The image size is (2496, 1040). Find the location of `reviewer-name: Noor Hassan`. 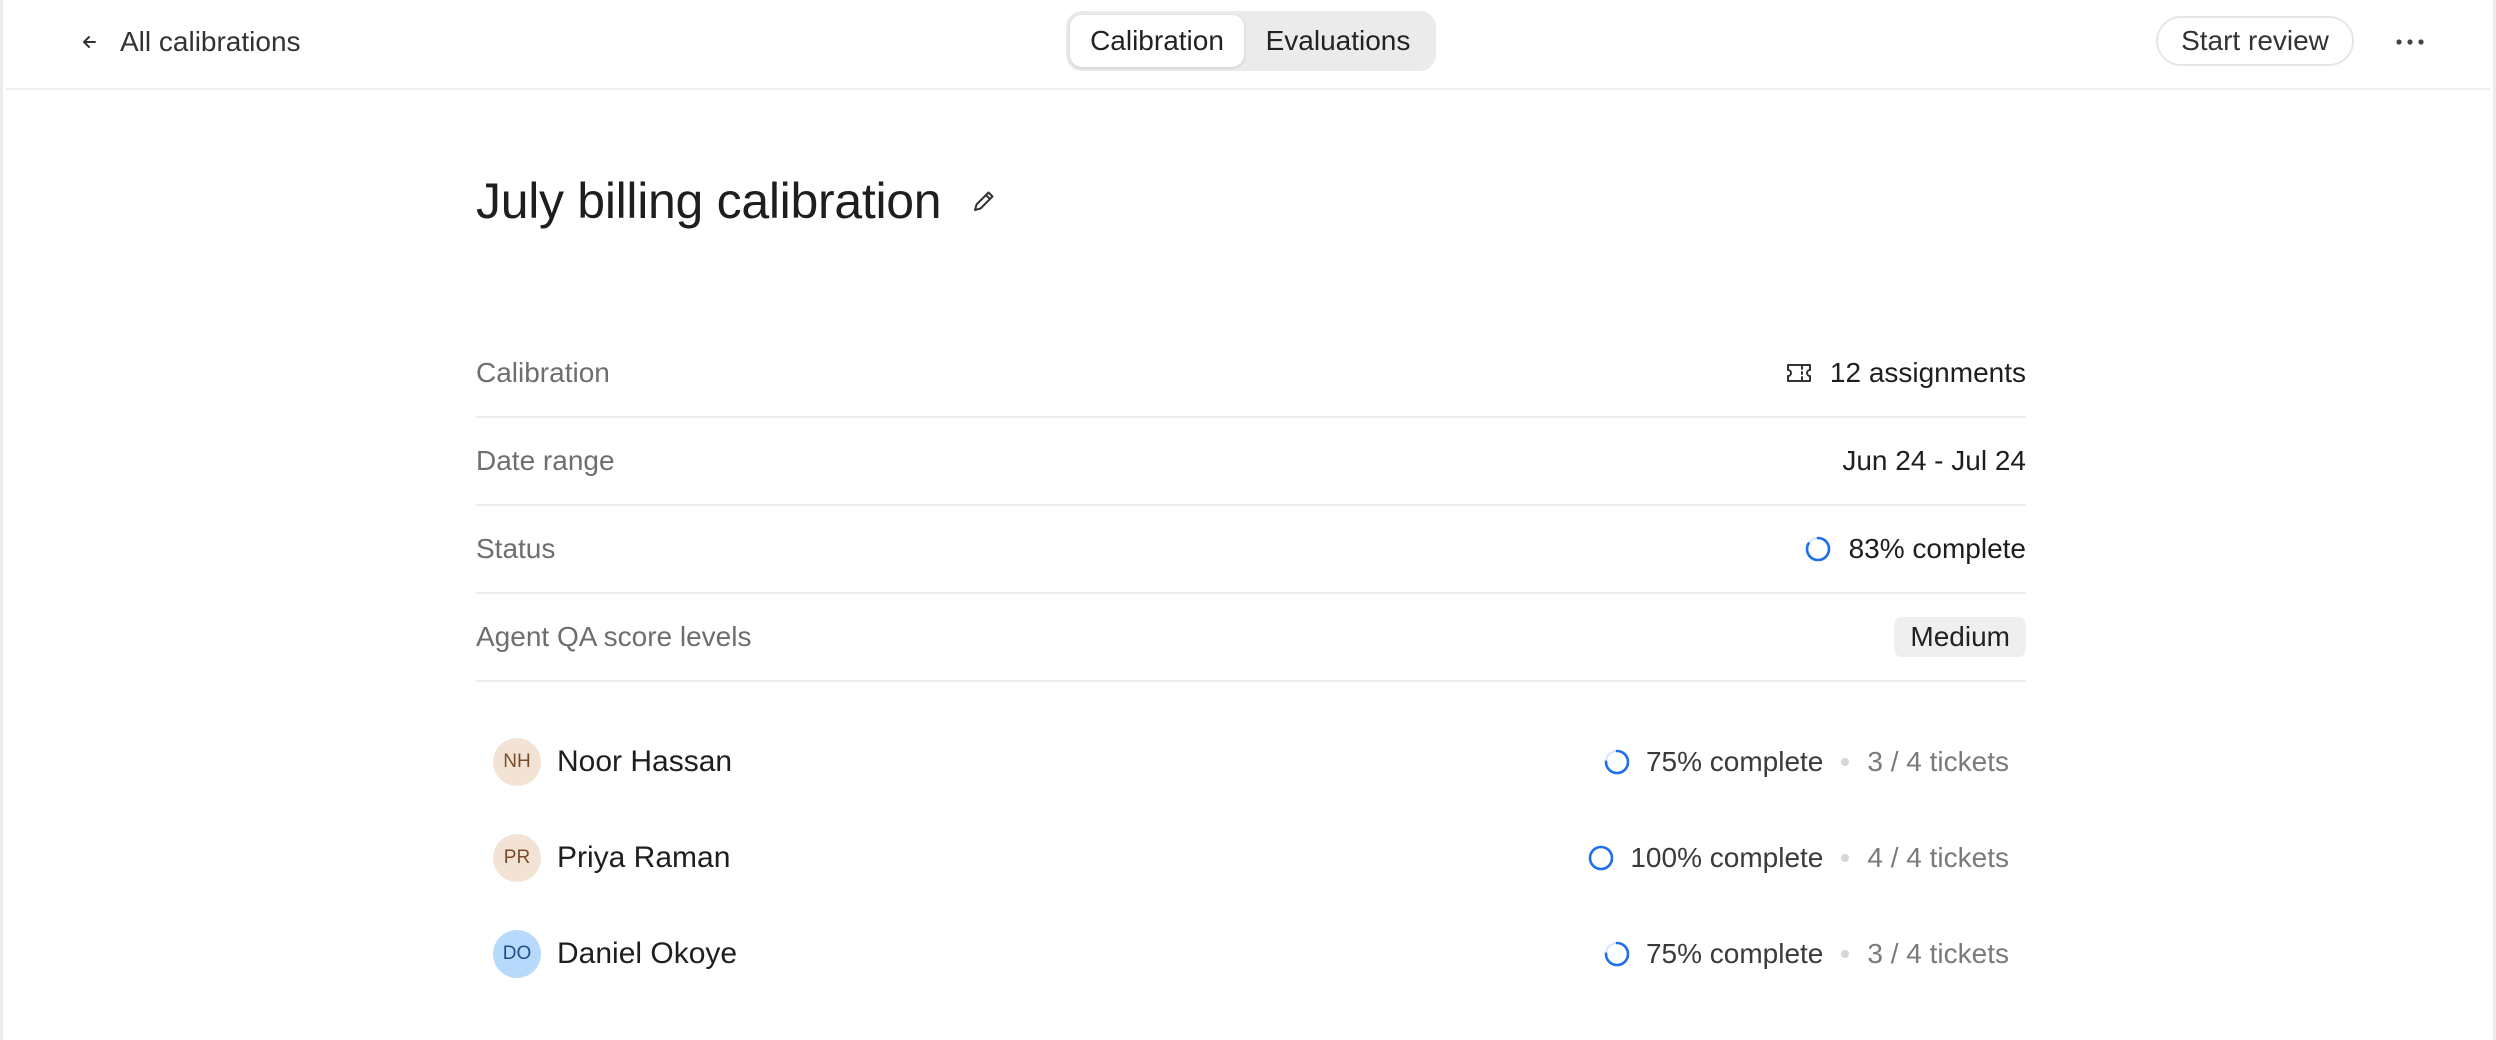

reviewer-name: Noor Hassan is located at coordinates (645, 761).